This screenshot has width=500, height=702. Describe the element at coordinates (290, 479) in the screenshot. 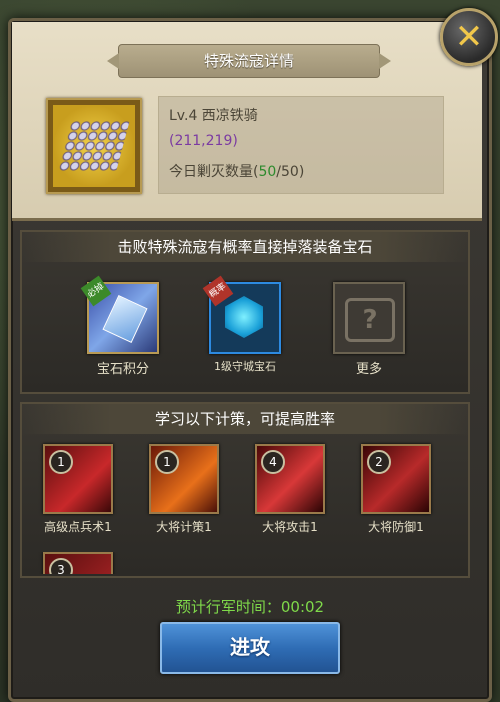

I see `spear-attack-icon: 4` at that location.